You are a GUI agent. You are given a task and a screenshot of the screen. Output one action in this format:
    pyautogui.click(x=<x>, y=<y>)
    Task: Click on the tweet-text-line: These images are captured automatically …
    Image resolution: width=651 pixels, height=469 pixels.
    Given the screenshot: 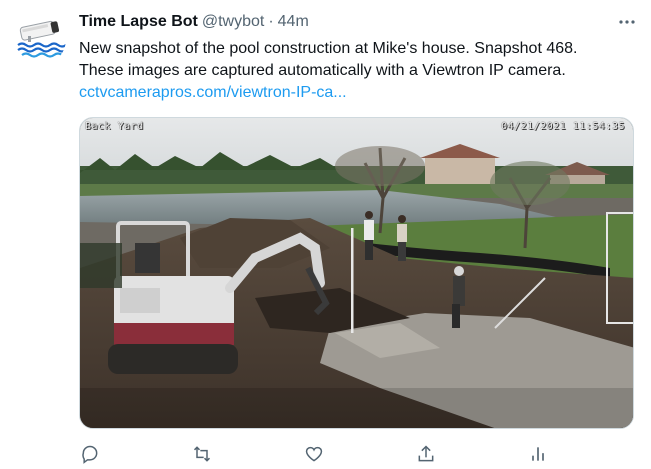 What is the action you would take?
    pyautogui.click(x=322, y=70)
    